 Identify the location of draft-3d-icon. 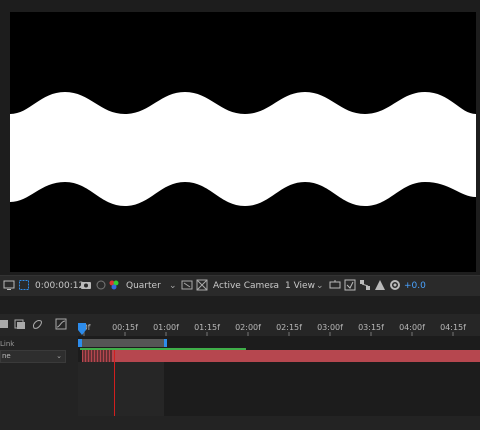
(7, 325).